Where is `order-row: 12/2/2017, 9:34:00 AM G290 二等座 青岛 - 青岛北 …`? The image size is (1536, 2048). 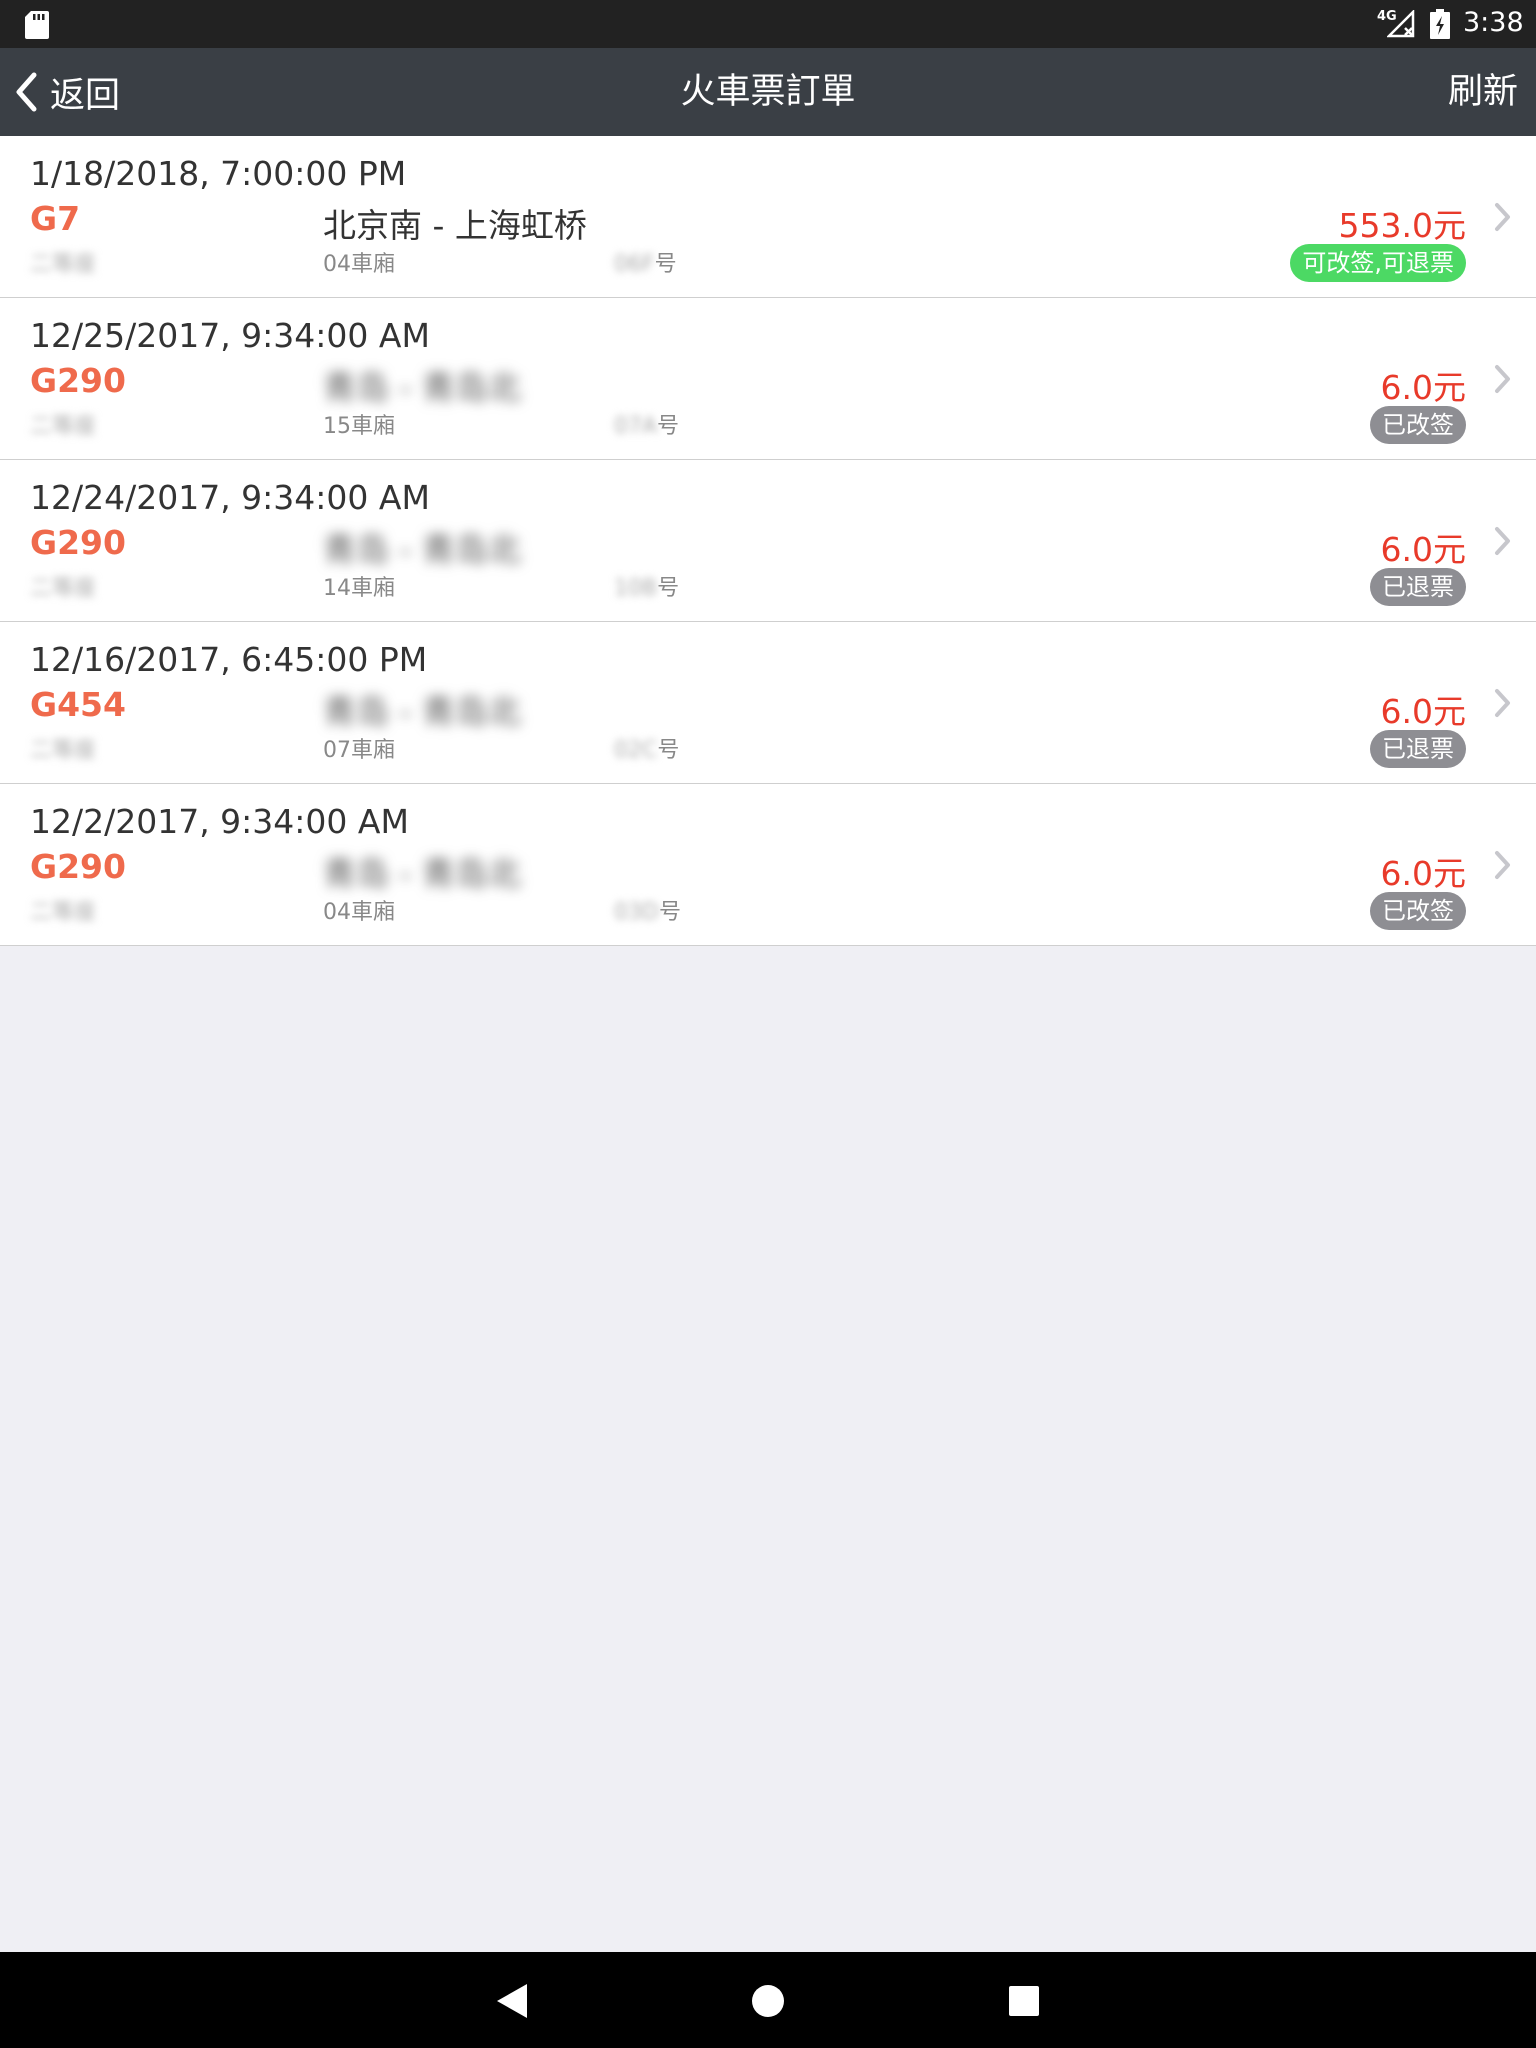 order-row: 12/2/2017, 9:34:00 AM G290 二等座 青岛 - 青岛北 … is located at coordinates (768, 865).